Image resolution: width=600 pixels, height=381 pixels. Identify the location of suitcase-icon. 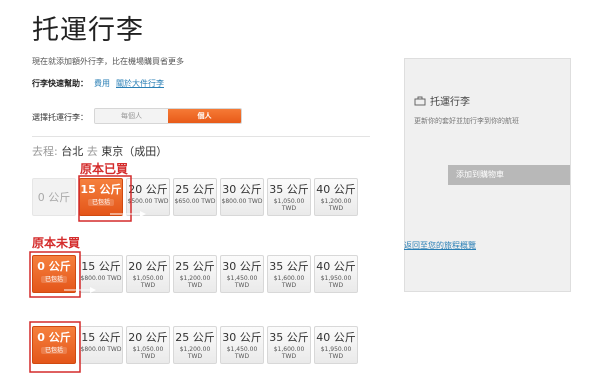
(420, 100).